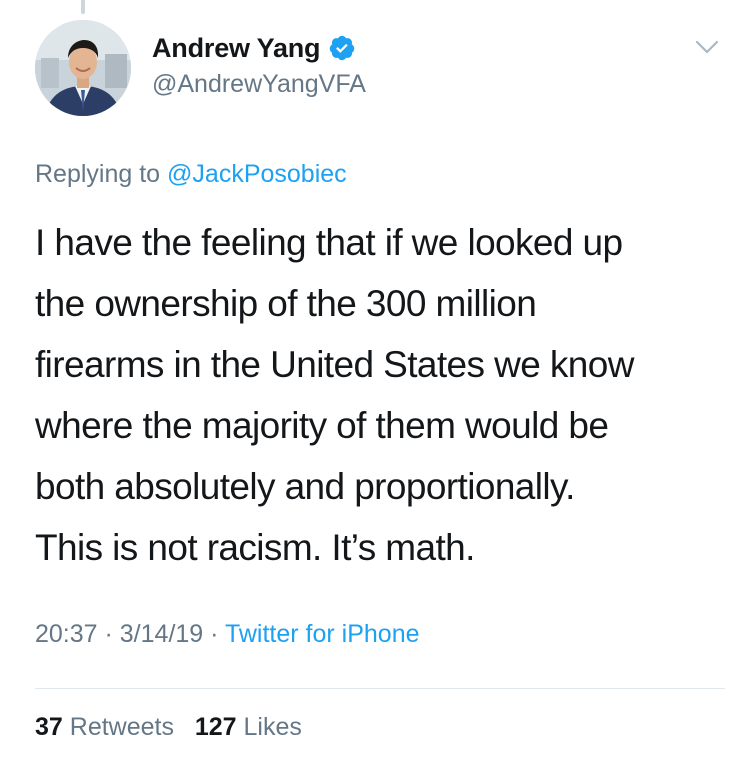  I want to click on tweet-line: where the majority of them would be, so click(322, 425).